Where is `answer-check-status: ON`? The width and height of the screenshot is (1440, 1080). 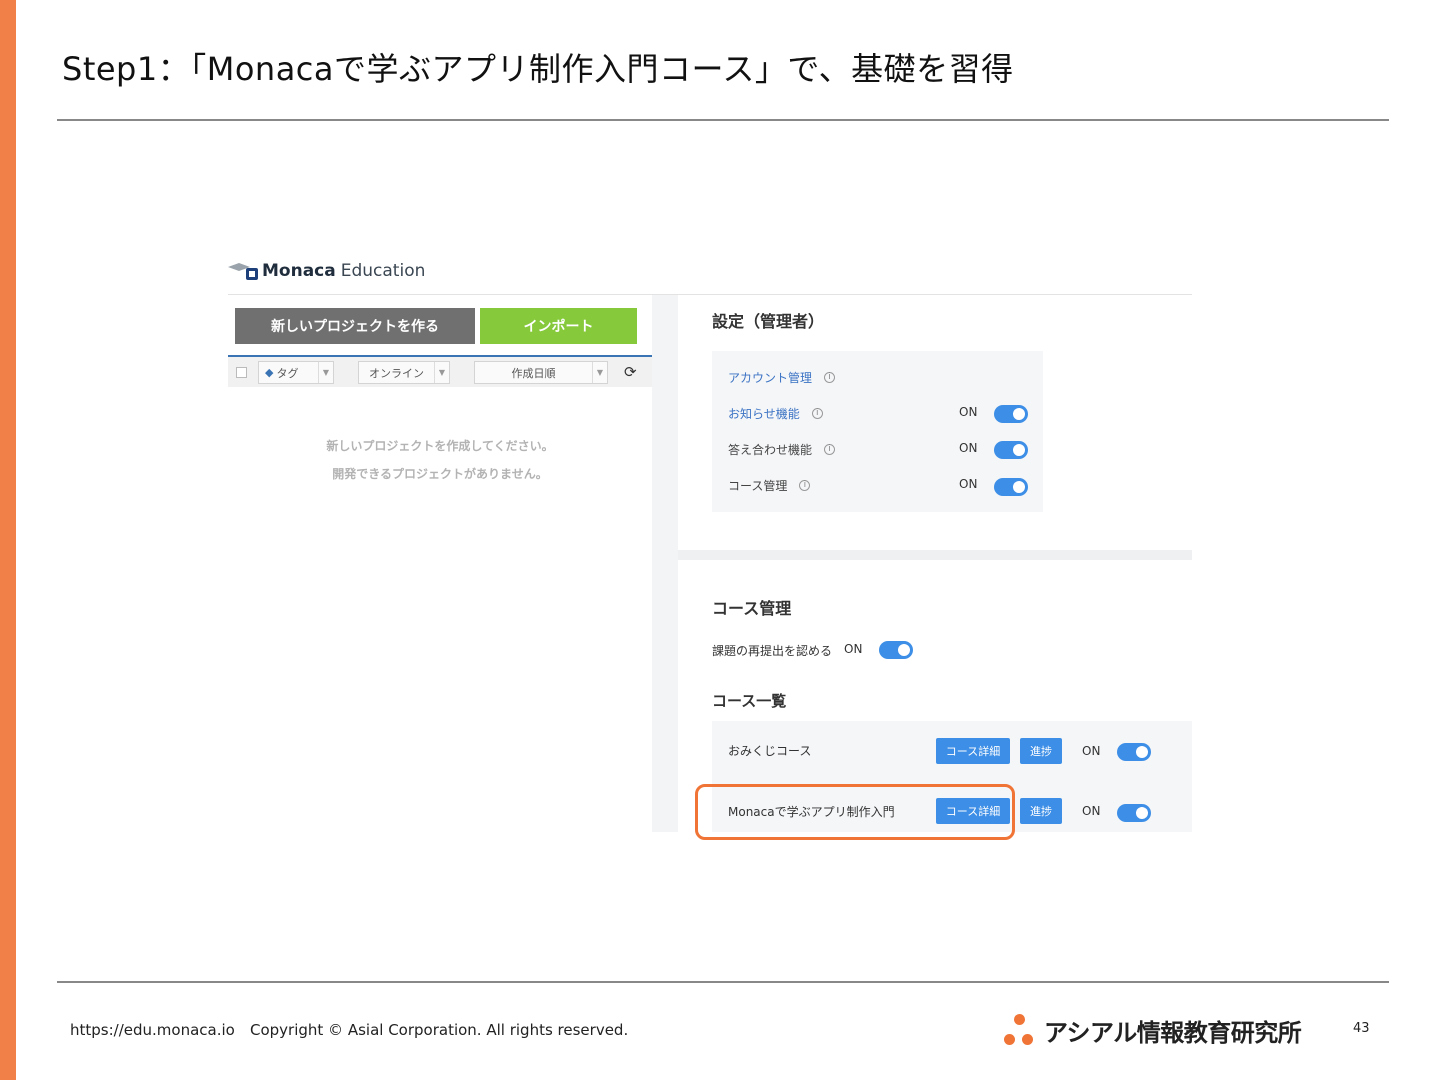 answer-check-status: ON is located at coordinates (968, 448).